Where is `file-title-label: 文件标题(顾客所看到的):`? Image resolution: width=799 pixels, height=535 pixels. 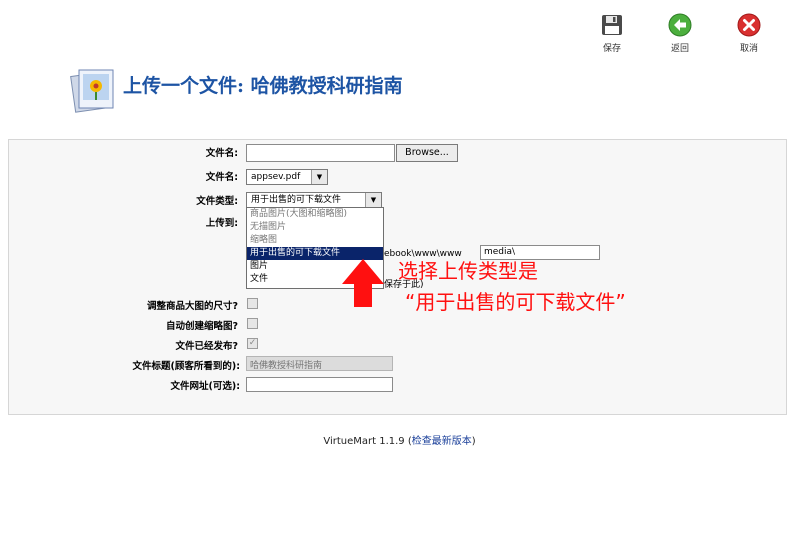
file-title-label: 文件标题(顾客所看到的): is located at coordinates (186, 366).